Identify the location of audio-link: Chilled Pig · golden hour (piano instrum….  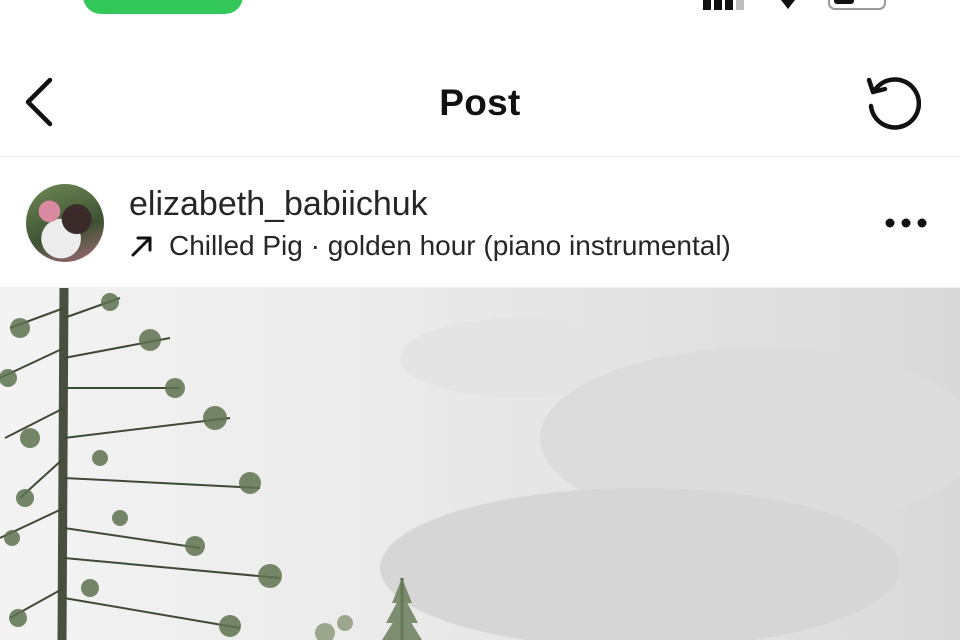
(430, 246).